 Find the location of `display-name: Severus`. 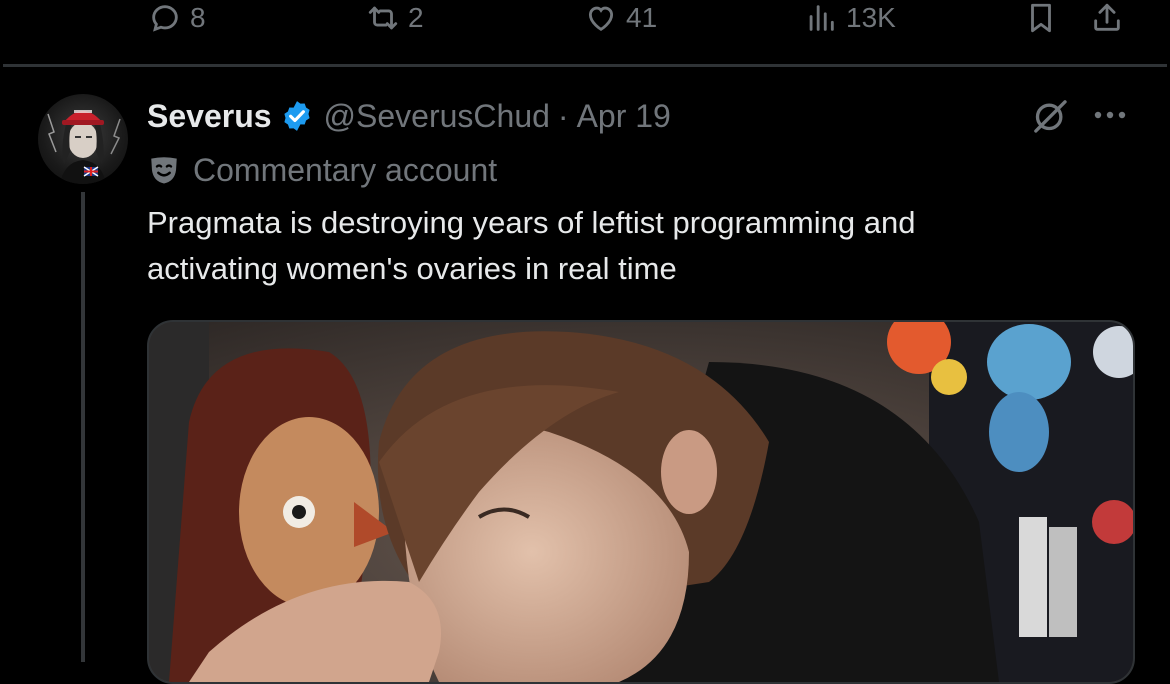

display-name: Severus is located at coordinates (209, 116).